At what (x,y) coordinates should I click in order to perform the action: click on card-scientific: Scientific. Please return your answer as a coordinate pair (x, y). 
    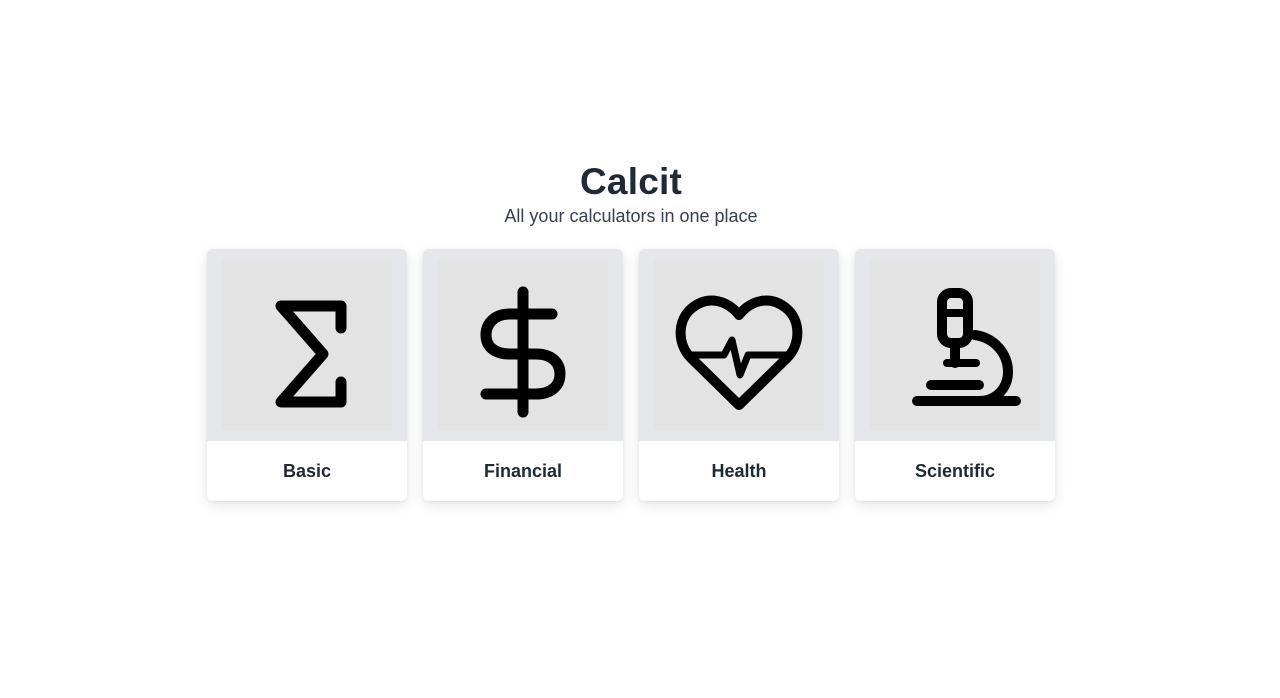
    Looking at the image, I should click on (955, 375).